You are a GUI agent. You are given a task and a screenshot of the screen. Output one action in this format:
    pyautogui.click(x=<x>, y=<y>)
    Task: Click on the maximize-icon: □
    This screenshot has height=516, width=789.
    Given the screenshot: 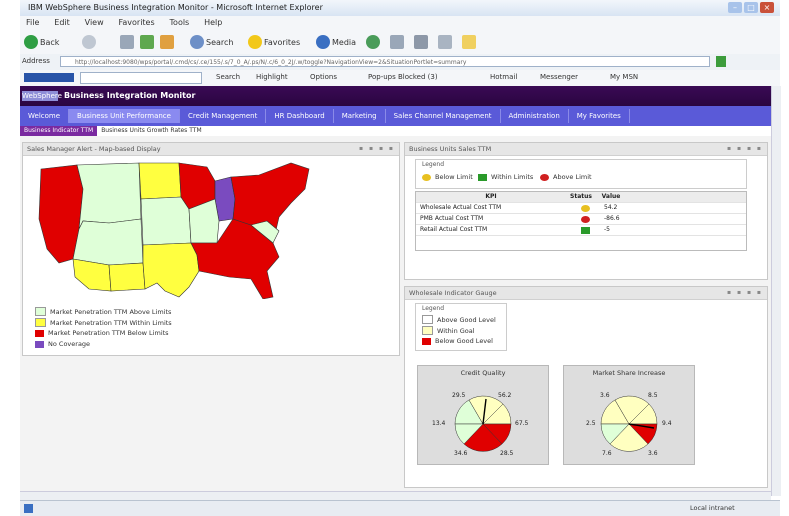 What is the action you would take?
    pyautogui.click(x=751, y=7)
    